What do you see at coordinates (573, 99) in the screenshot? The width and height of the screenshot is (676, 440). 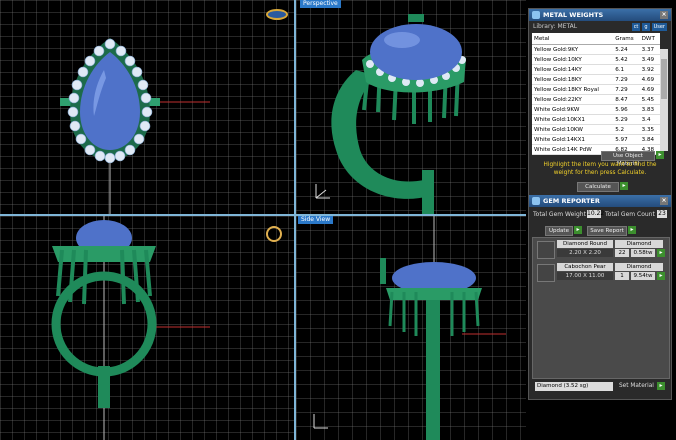 I see `metal-name-cell: Yellow Gold:22KY` at bounding box center [573, 99].